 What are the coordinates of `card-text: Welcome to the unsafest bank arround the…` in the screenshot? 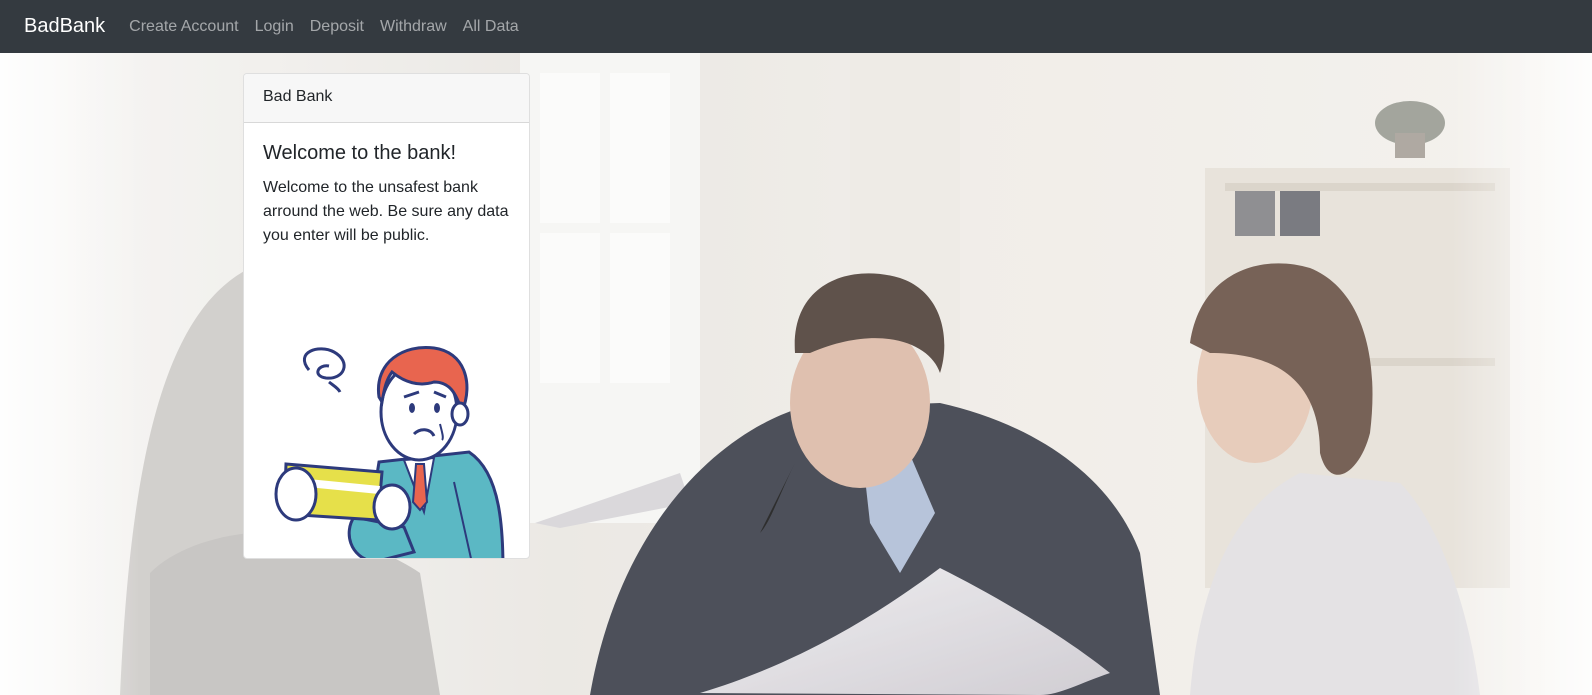 It's located at (386, 211).